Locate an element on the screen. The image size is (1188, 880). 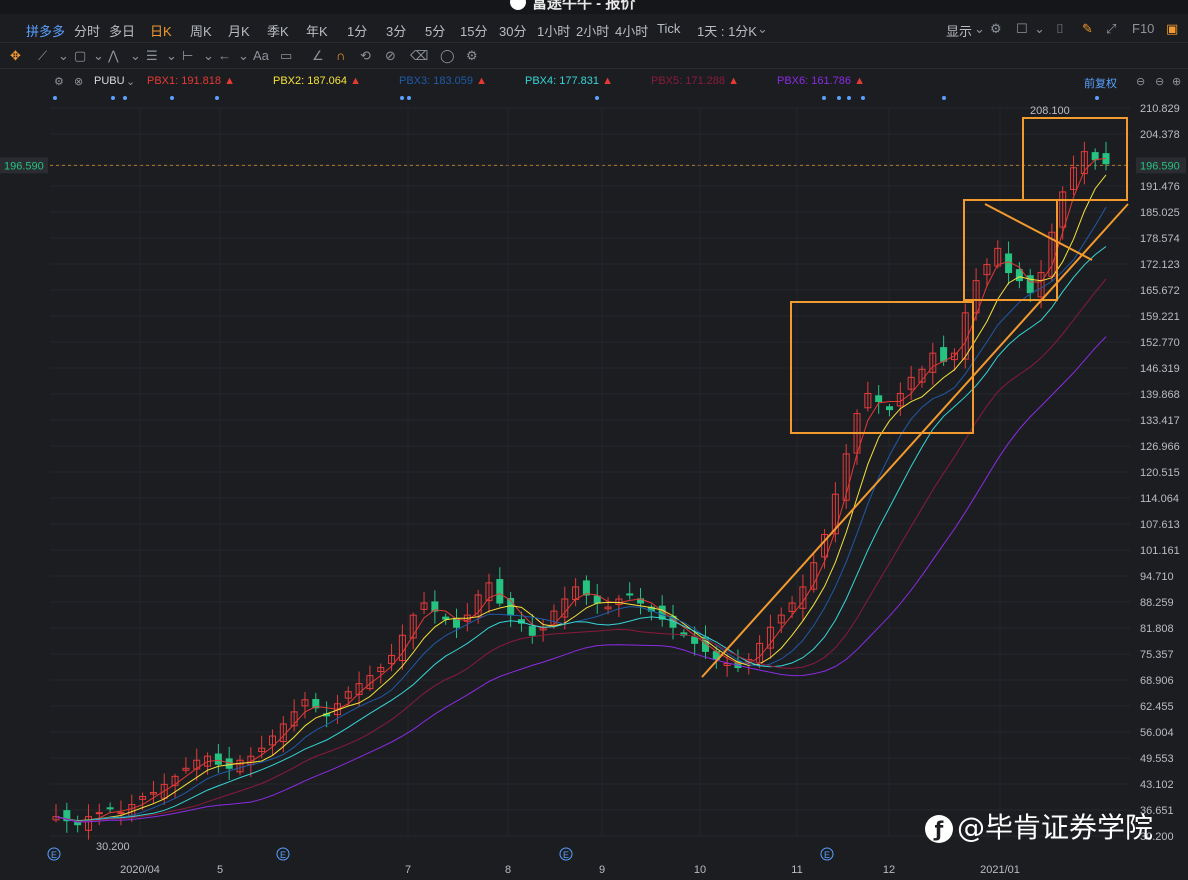
price-axis-label: 94.710 is located at coordinates (1157, 577).